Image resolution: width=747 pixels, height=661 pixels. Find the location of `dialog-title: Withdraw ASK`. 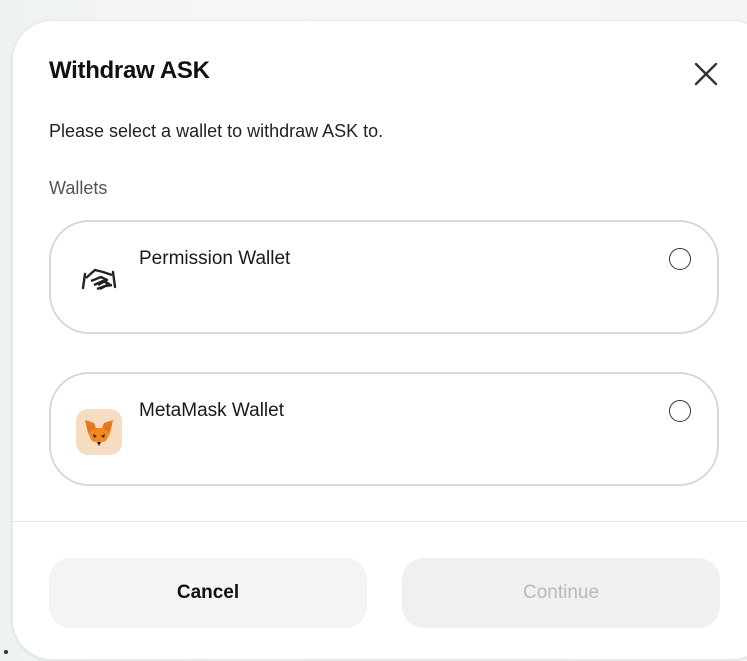

dialog-title: Withdraw ASK is located at coordinates (129, 70).